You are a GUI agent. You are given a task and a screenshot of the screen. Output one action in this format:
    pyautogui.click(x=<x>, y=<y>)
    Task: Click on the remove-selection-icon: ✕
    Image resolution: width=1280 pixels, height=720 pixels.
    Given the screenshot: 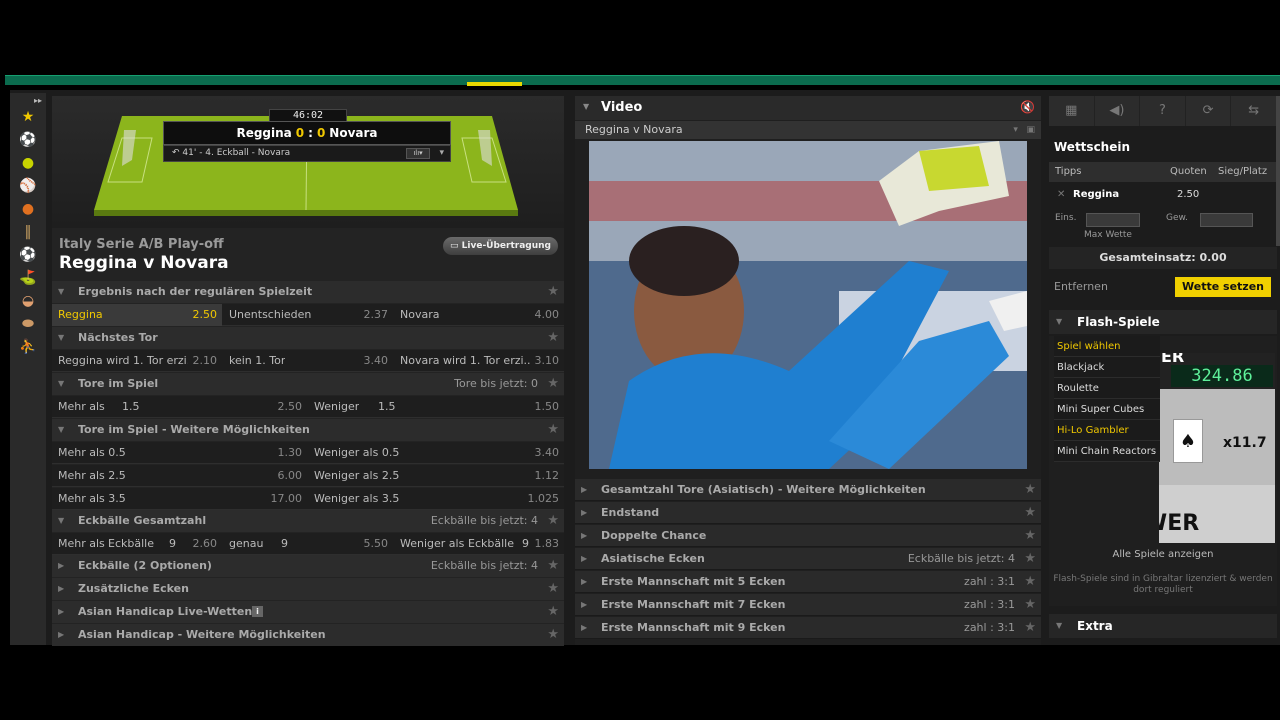 What is the action you would take?
    pyautogui.click(x=1061, y=195)
    